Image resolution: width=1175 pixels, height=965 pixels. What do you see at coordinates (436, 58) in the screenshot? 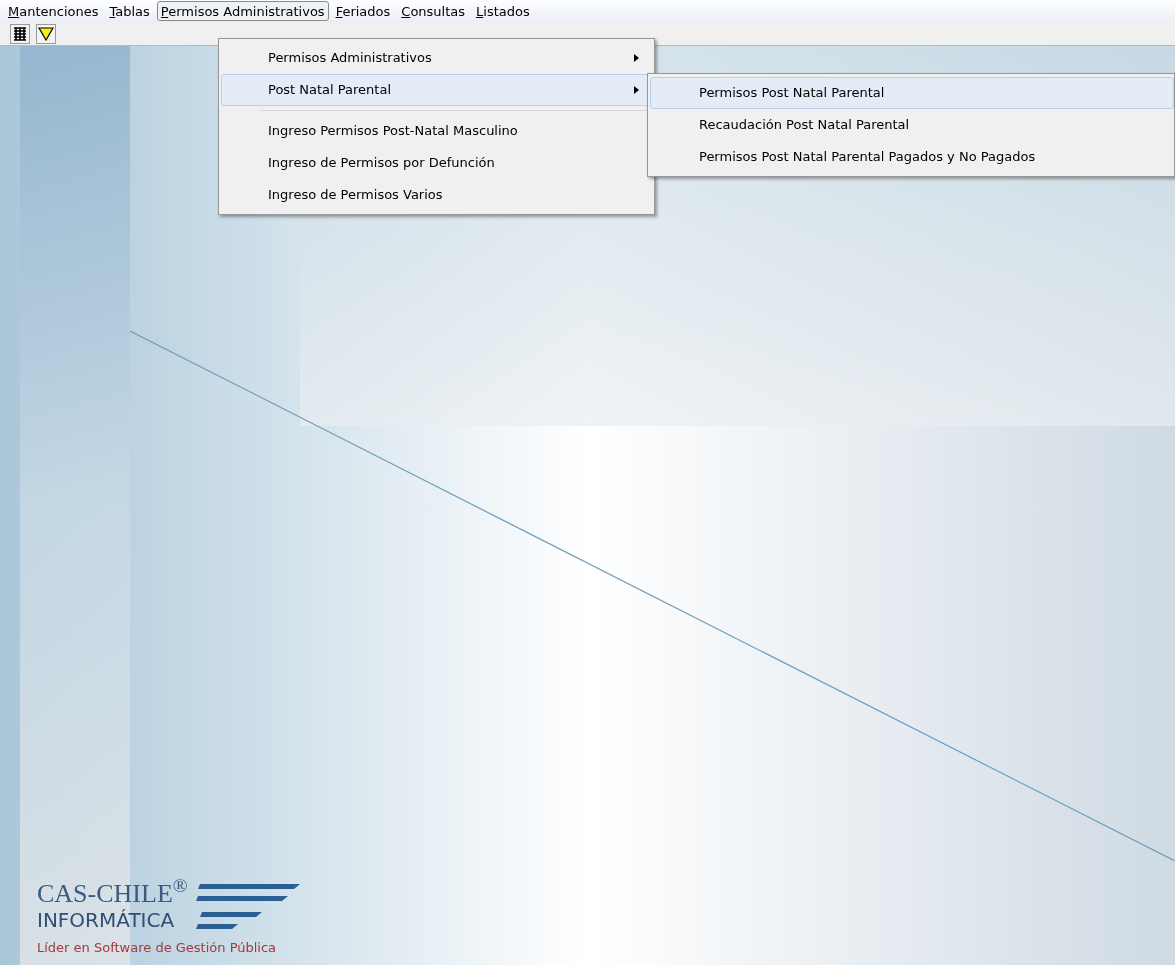
I see `menu-item: Permisos Administrativos` at bounding box center [436, 58].